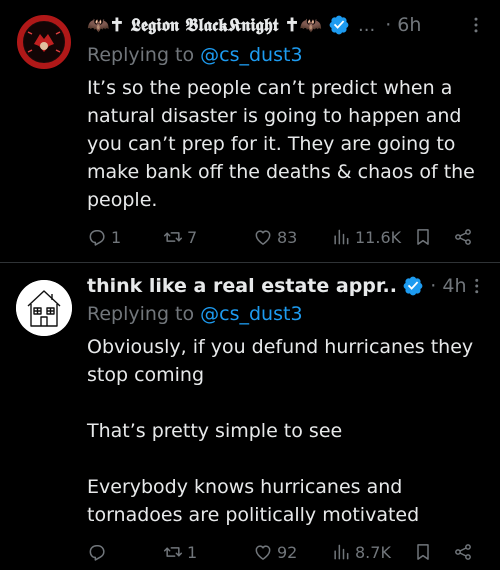  I want to click on post-text-line: That’s pretty simple to see, so click(215, 431).